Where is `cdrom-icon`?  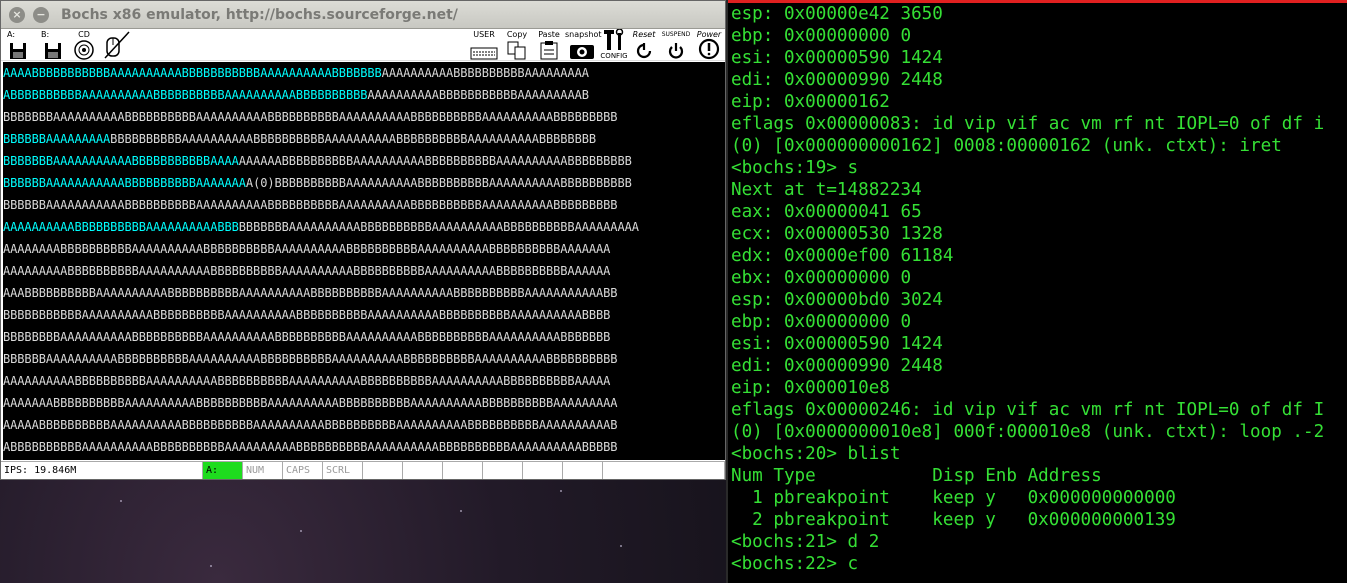 cdrom-icon is located at coordinates (84, 50).